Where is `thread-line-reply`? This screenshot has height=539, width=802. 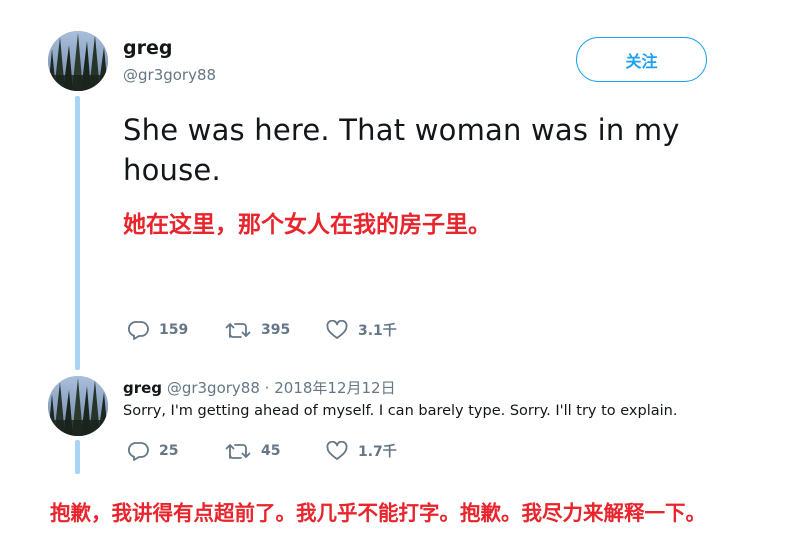
thread-line-reply is located at coordinates (77, 457).